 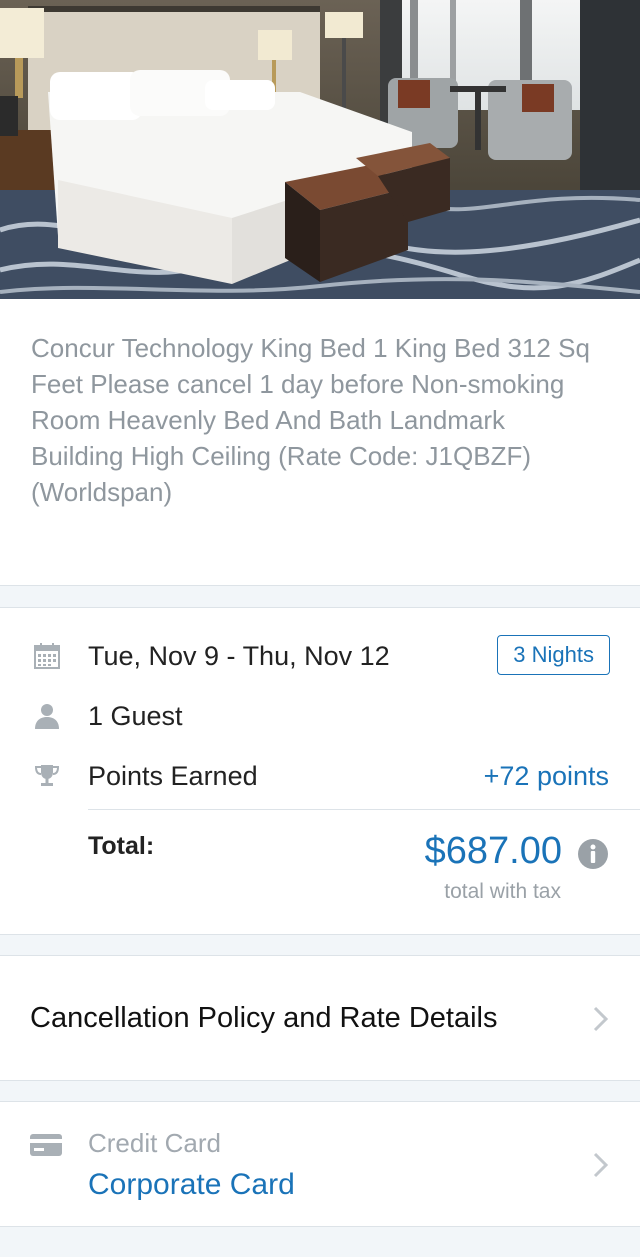 I want to click on payment-value: Corporate Card, so click(x=191, y=1184).